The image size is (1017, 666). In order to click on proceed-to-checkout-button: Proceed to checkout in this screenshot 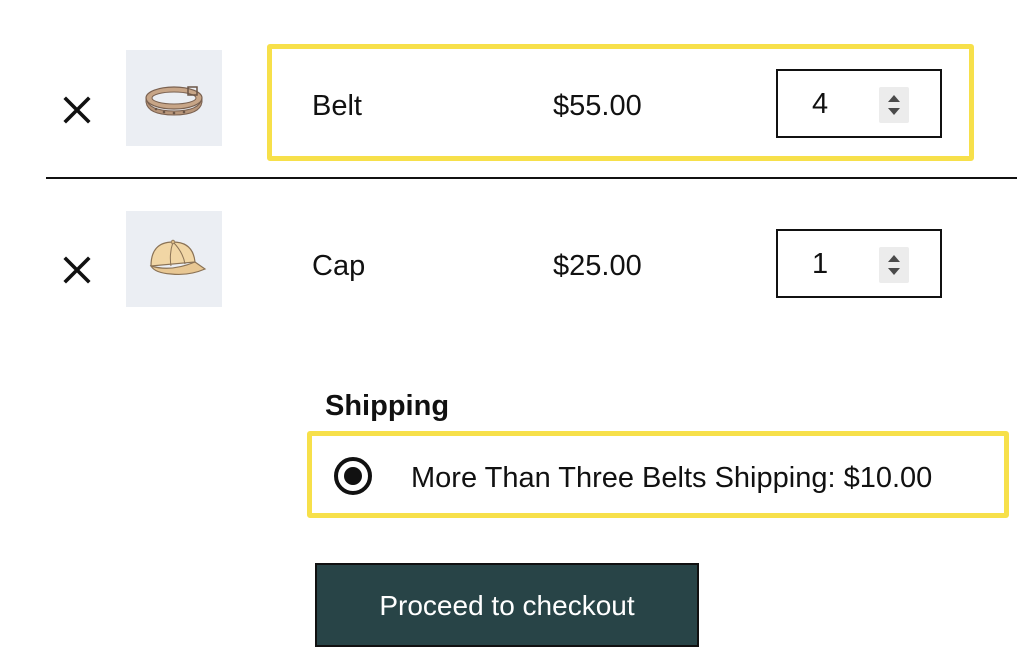, I will do `click(507, 605)`.